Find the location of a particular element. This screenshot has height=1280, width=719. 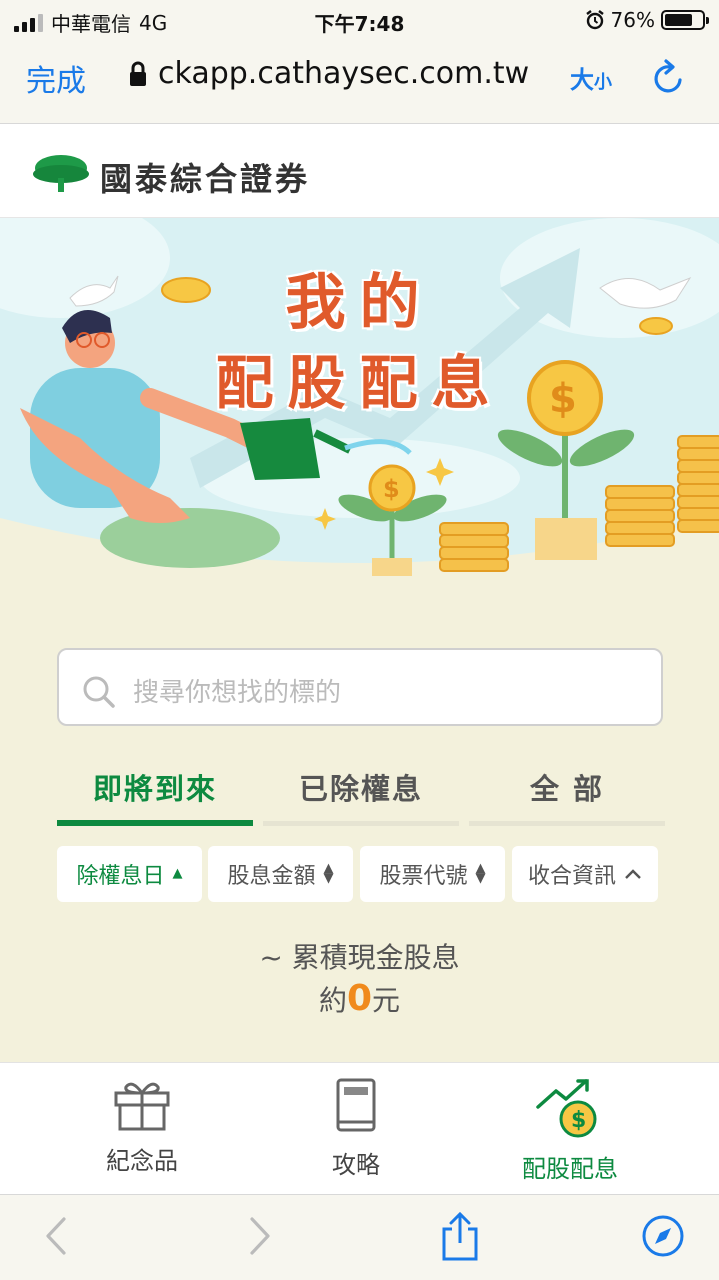

nav-dividend: $ 配股配息 is located at coordinates (570, 1130).